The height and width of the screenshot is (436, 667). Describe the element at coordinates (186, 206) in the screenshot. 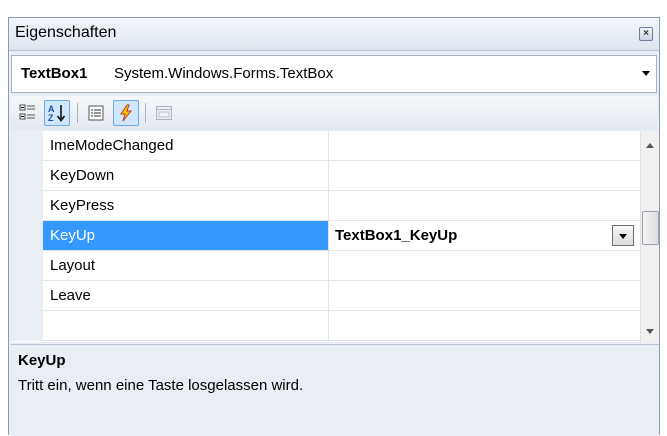

I see `event-name: KeyPress` at that location.